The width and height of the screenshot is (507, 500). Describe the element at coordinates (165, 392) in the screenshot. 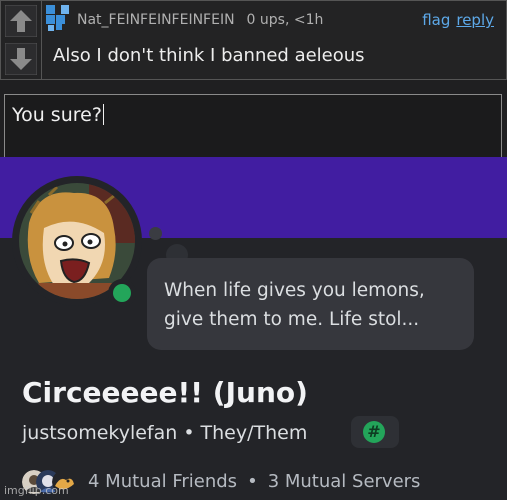

I see `display-name: Circeeeee!! (Juno)` at that location.